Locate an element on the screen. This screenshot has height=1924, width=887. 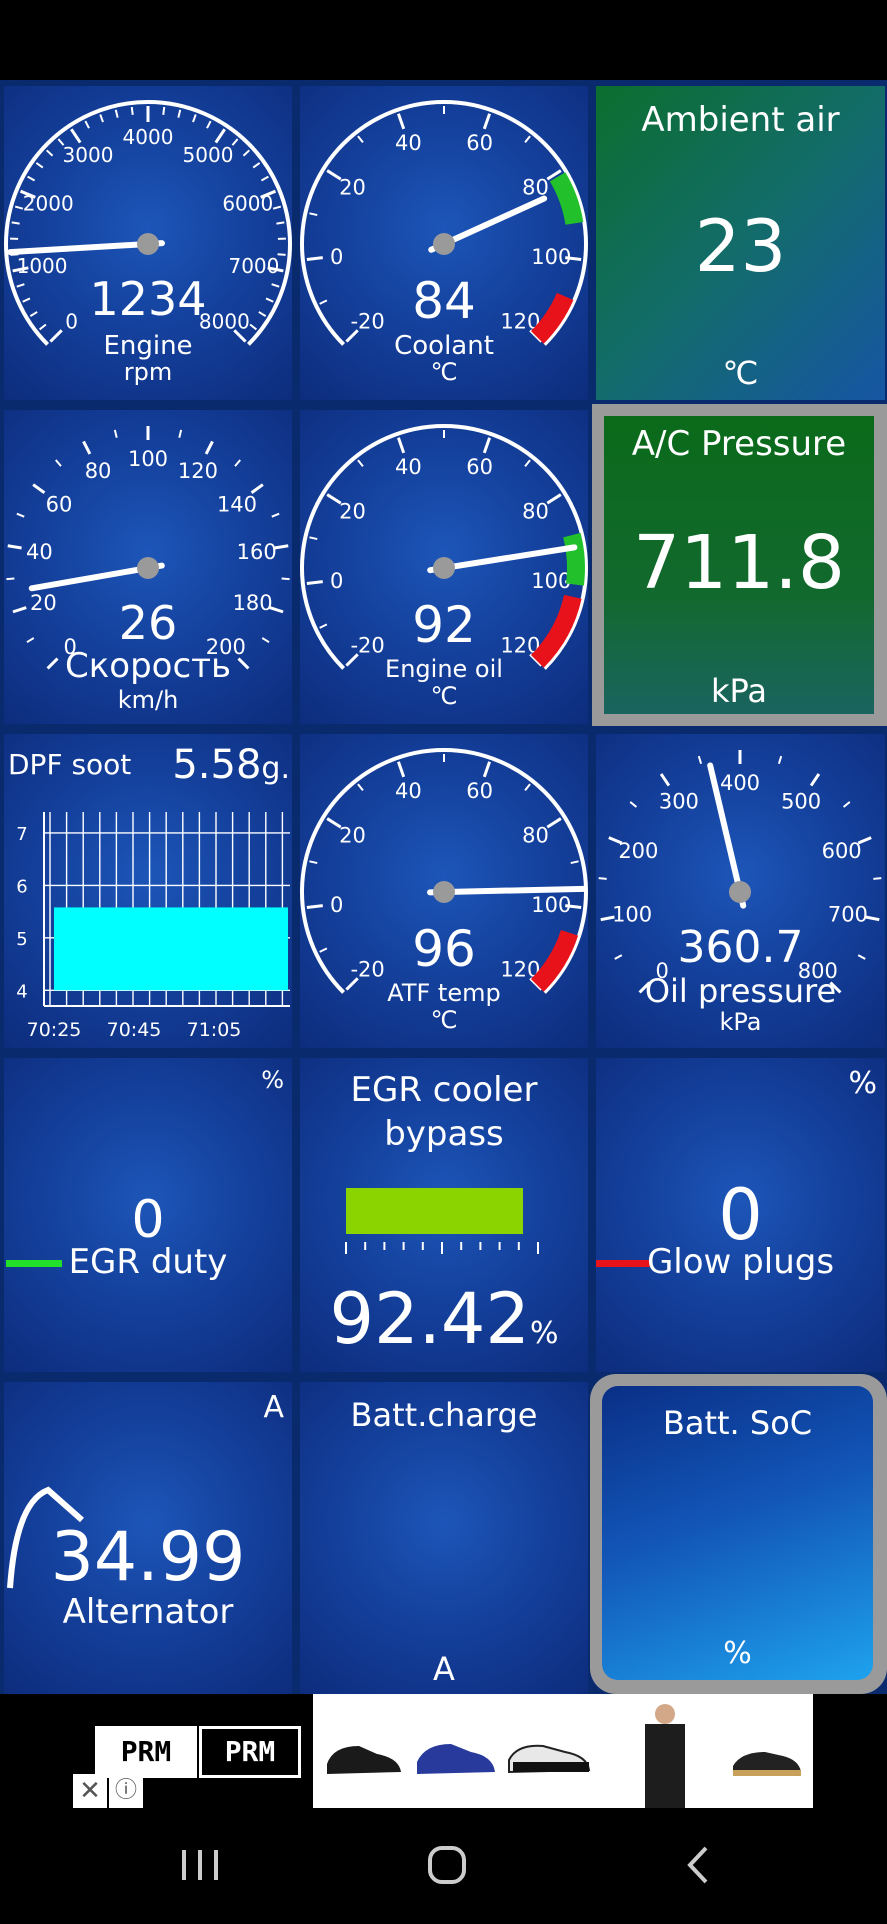
atf-value: 96 is located at coordinates (444, 949).